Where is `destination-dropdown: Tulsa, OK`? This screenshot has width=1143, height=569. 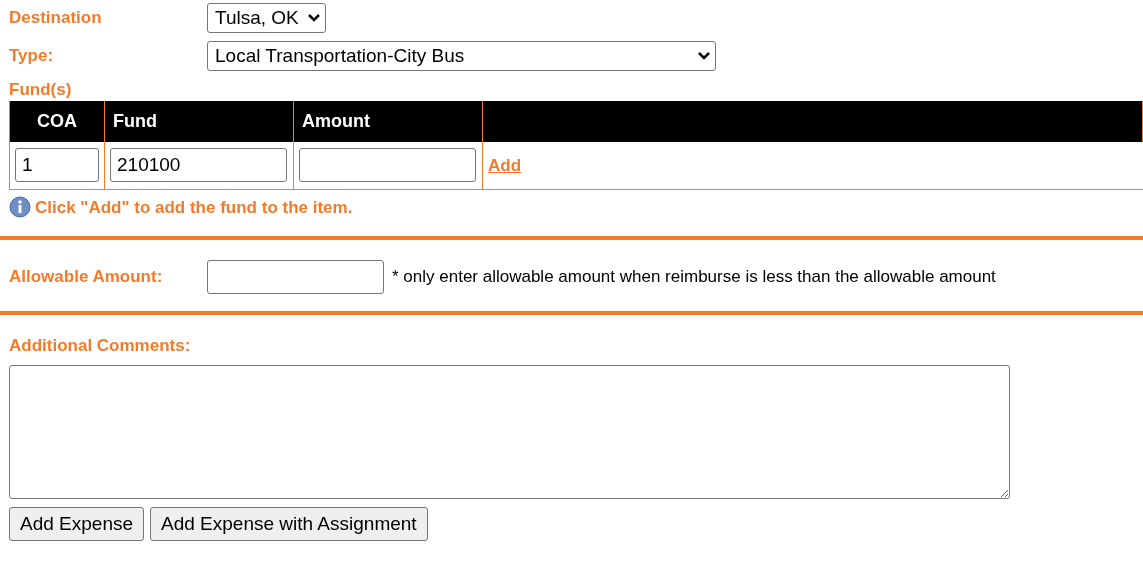 destination-dropdown: Tulsa, OK is located at coordinates (266, 18).